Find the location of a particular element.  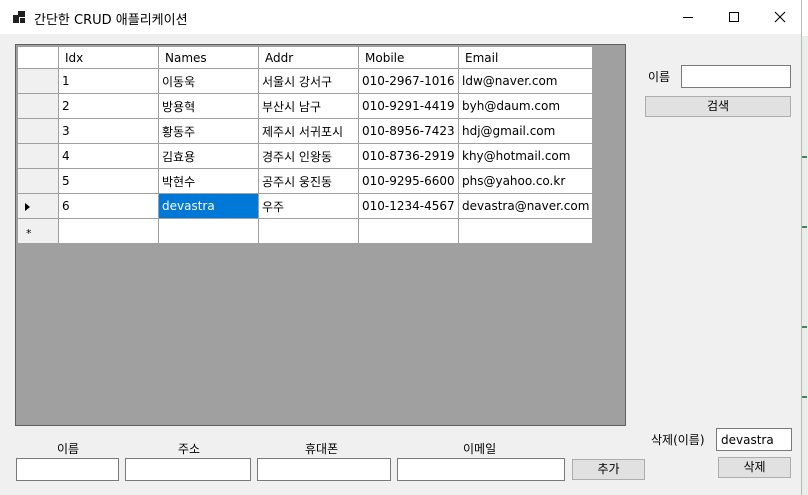

row-header-new: * is located at coordinates (38, 231).